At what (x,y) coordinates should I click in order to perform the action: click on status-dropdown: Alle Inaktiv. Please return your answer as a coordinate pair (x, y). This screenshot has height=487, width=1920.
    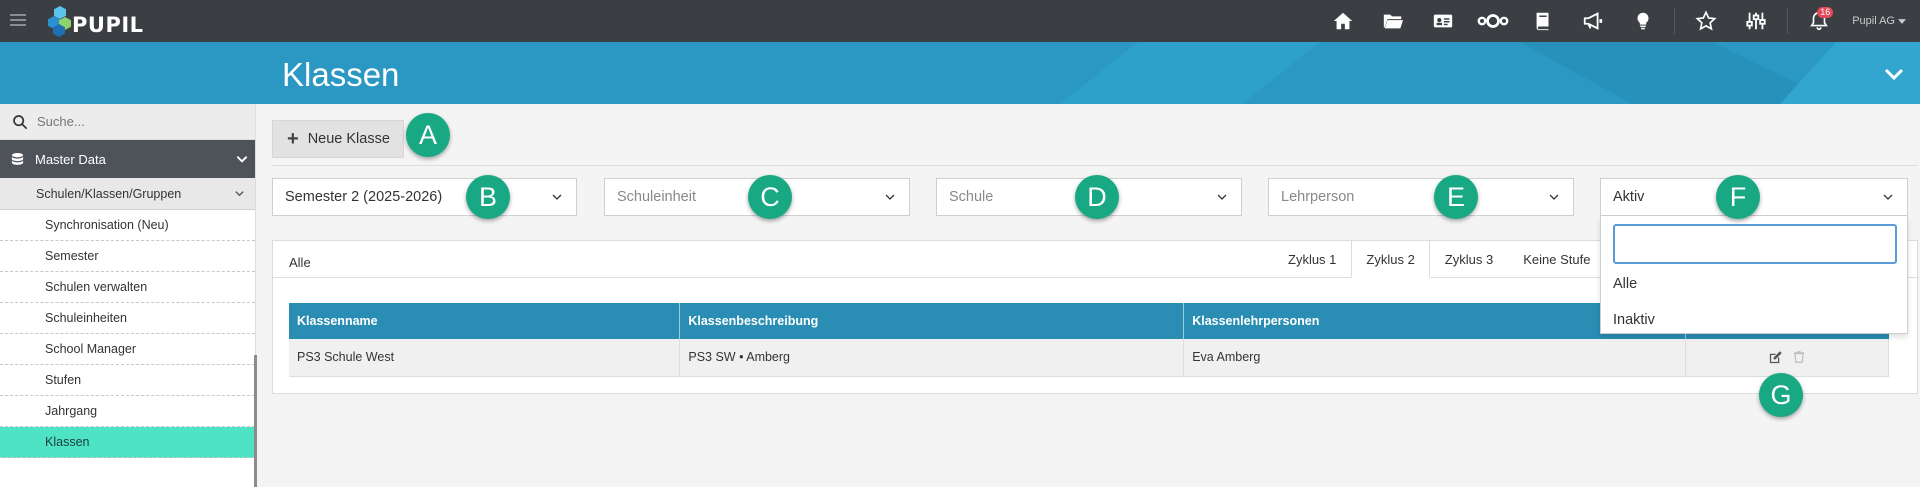
    Looking at the image, I should click on (1754, 275).